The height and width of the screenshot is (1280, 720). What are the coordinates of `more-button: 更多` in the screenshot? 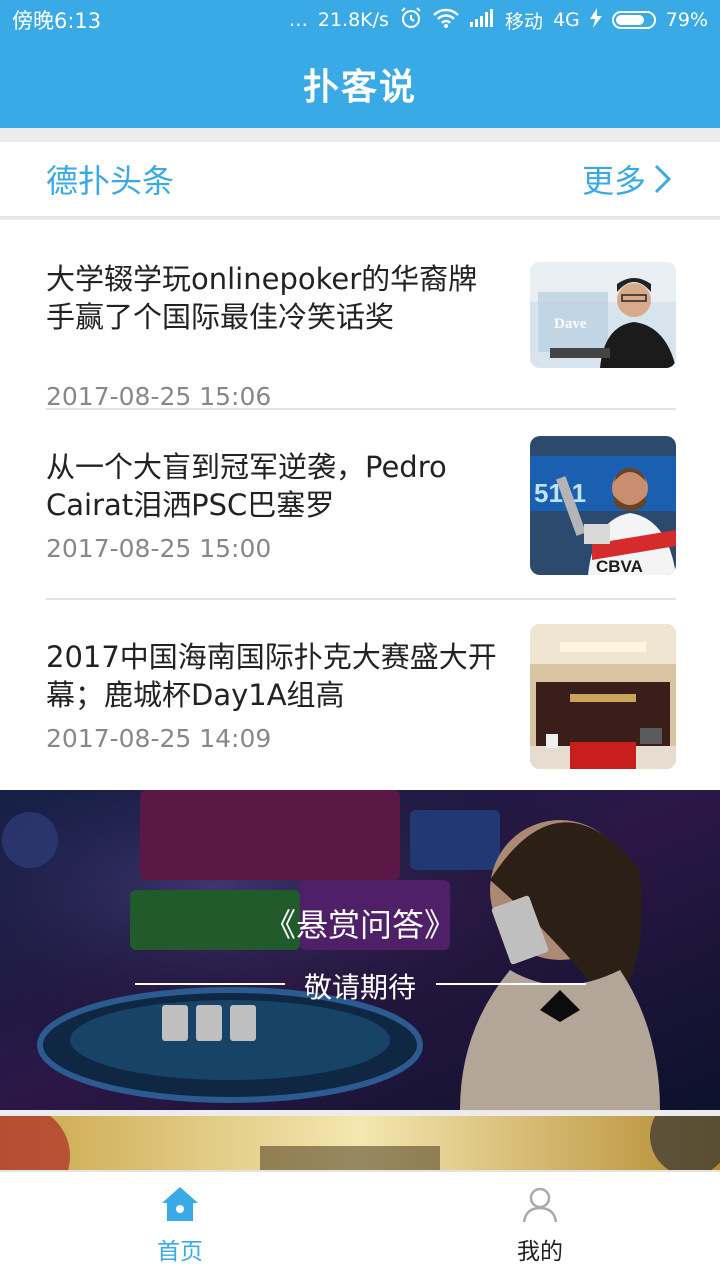 It's located at (628, 179).